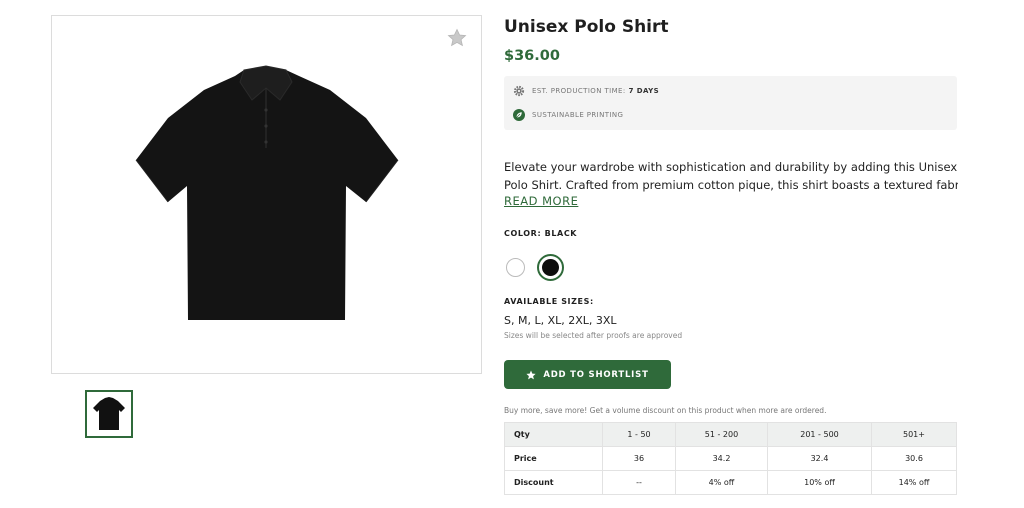 The height and width of the screenshot is (508, 1024). I want to click on polo-shirt-image, so click(267, 192).